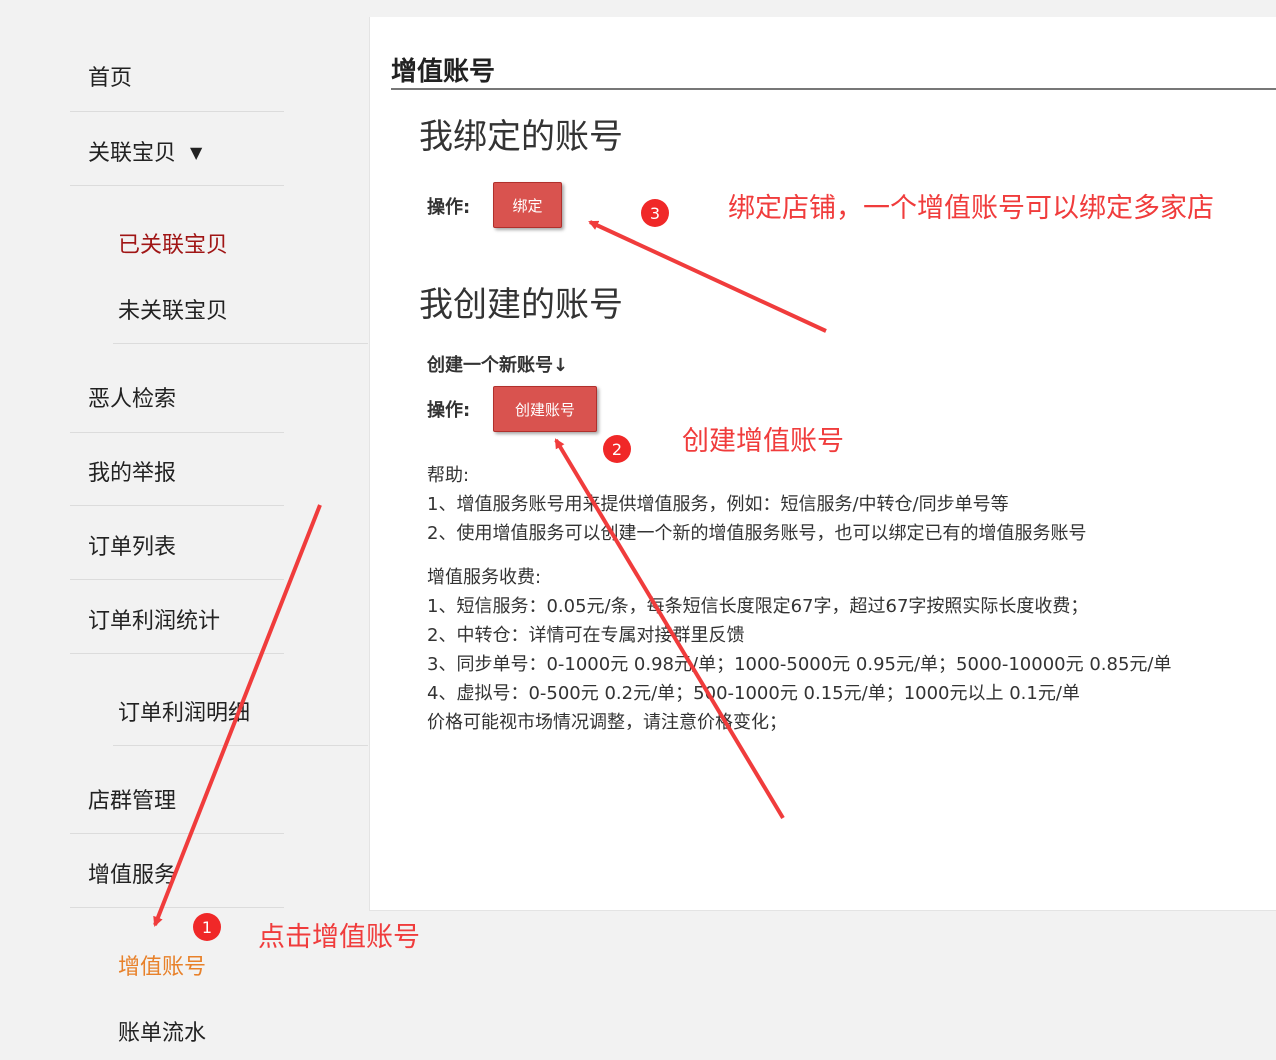 The image size is (1276, 1060). Describe the element at coordinates (763, 441) in the screenshot. I see `step-2-text: 创建增值账号` at that location.